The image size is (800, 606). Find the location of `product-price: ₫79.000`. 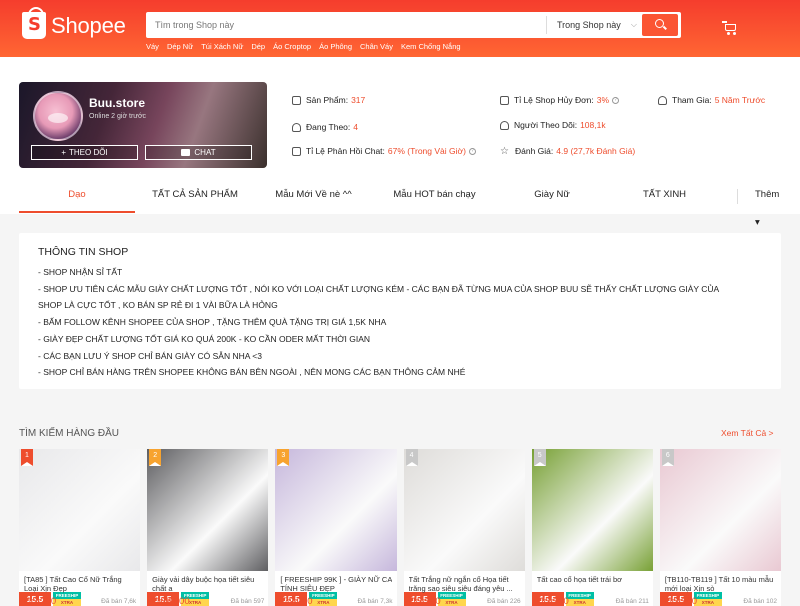

product-price: ₫79.000 is located at coordinates (296, 601).